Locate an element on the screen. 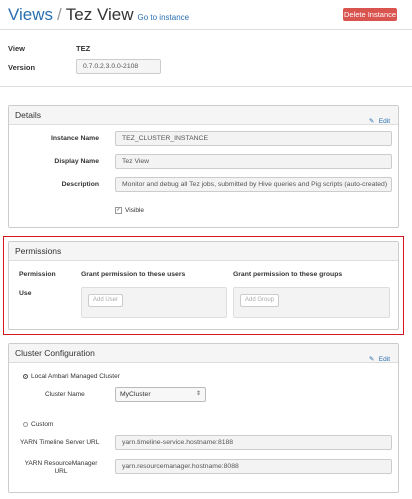  details-title: Details is located at coordinates (28, 115).